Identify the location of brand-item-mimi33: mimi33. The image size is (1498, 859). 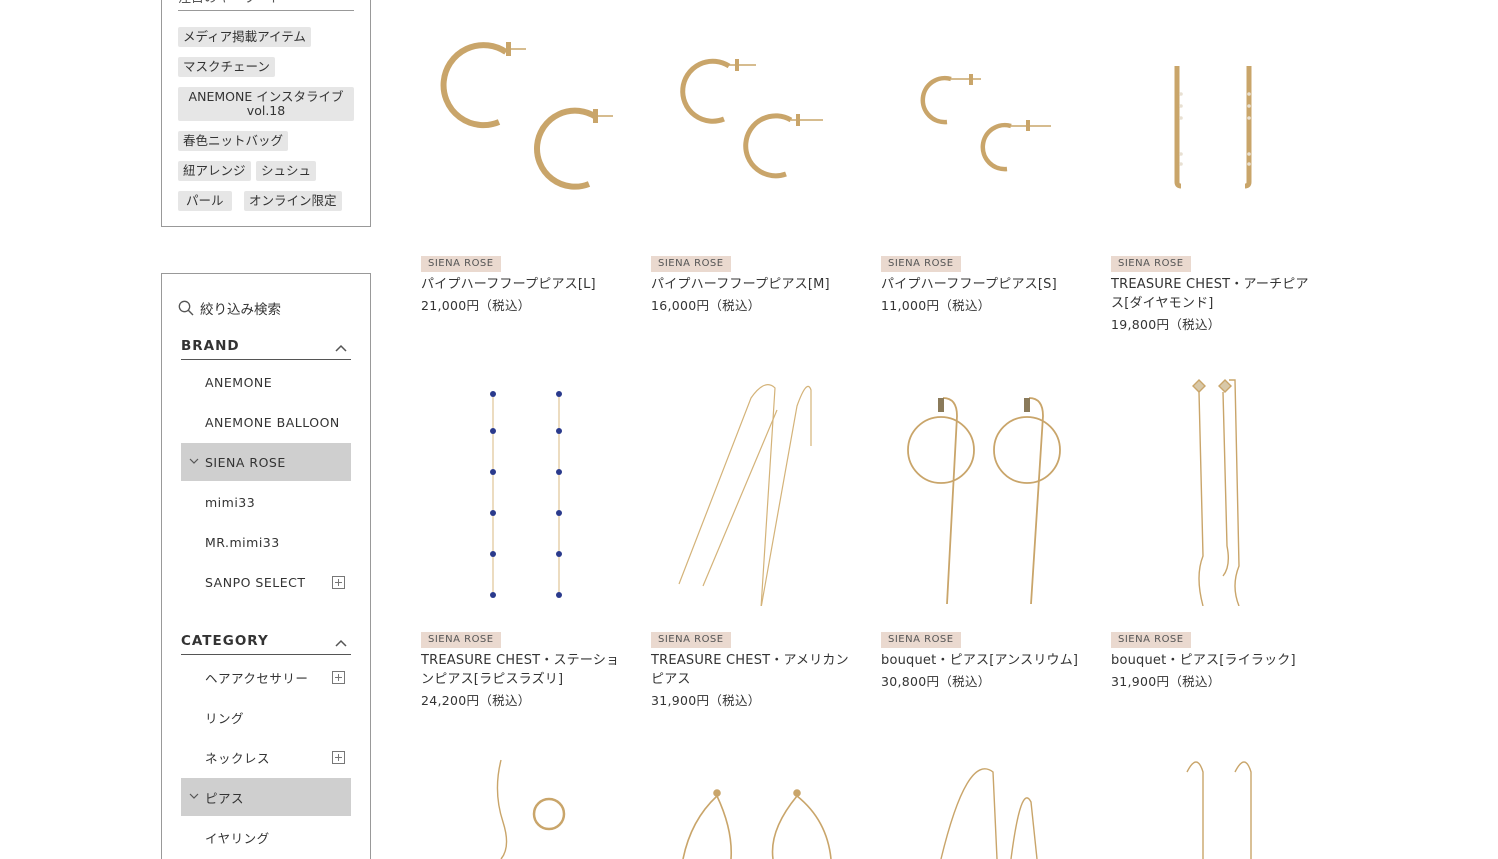
(266, 502).